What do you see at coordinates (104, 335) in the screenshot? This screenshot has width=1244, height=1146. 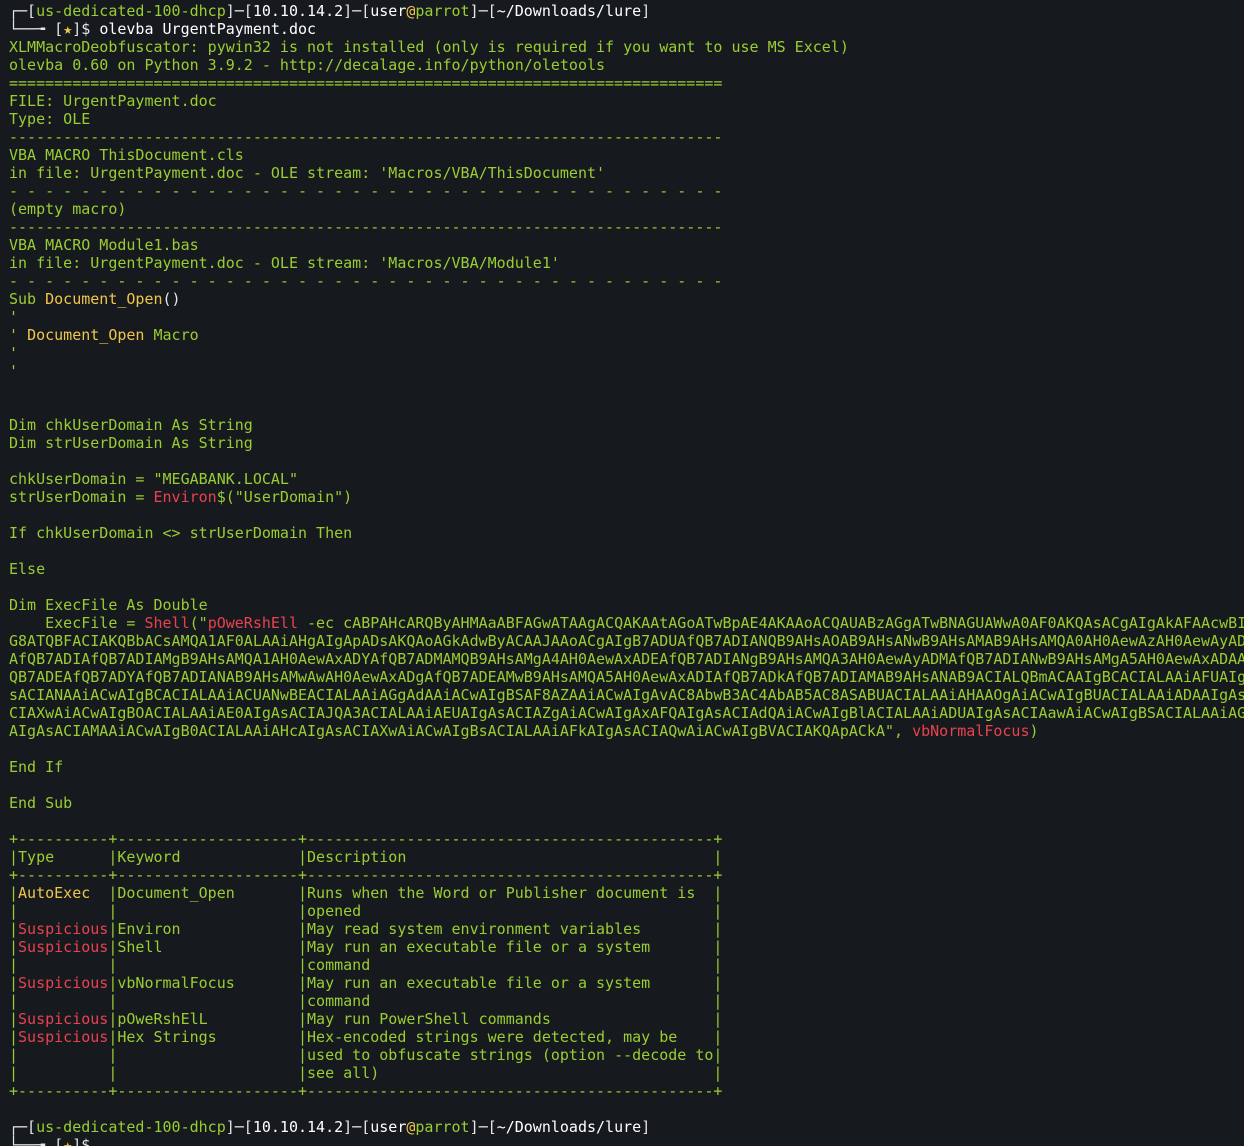 I see `code-line: ' Document_Open Macro` at bounding box center [104, 335].